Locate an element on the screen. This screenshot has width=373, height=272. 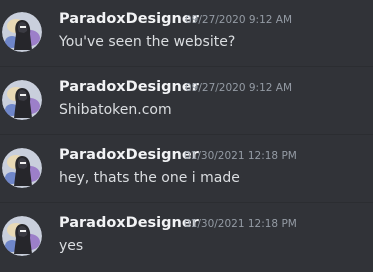
message-content: yes is located at coordinates (71, 246).